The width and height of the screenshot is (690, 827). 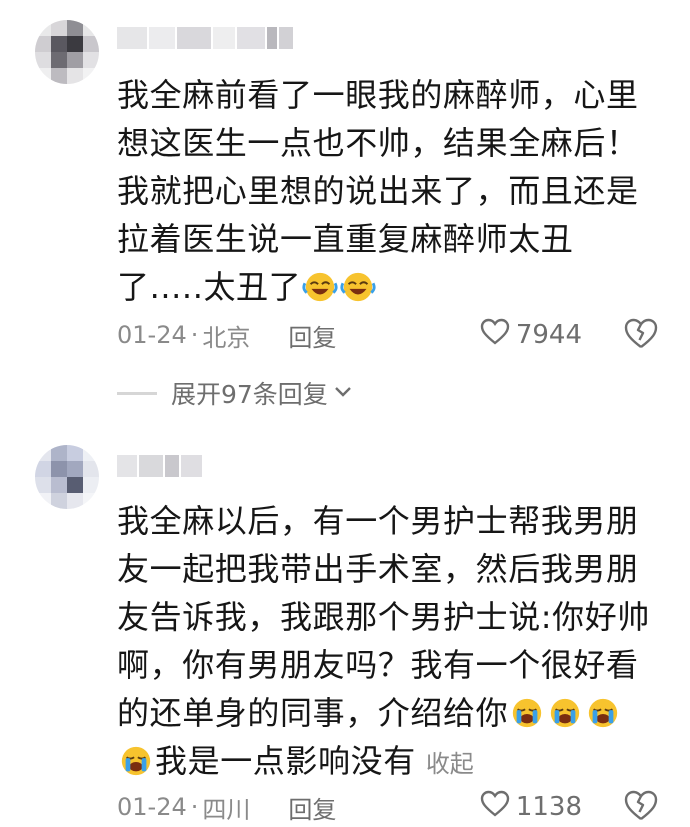 I want to click on chevron-down-icon, so click(x=343, y=393).